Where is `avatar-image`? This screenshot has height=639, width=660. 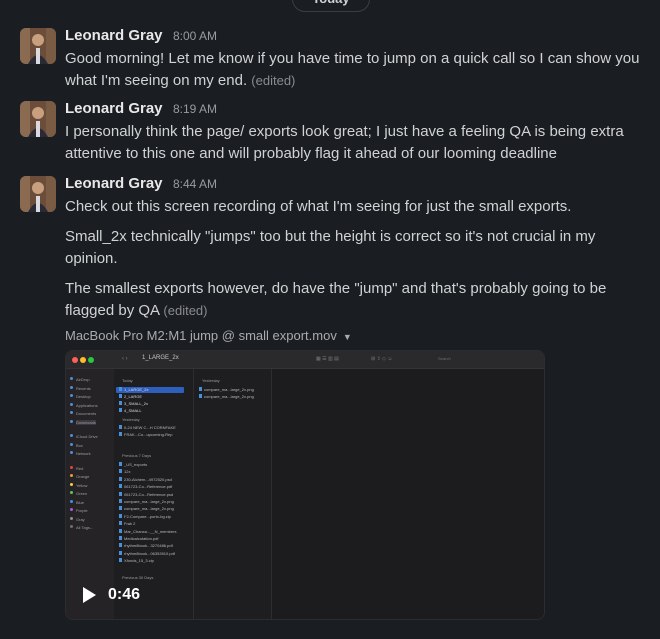 avatar-image is located at coordinates (38, 194).